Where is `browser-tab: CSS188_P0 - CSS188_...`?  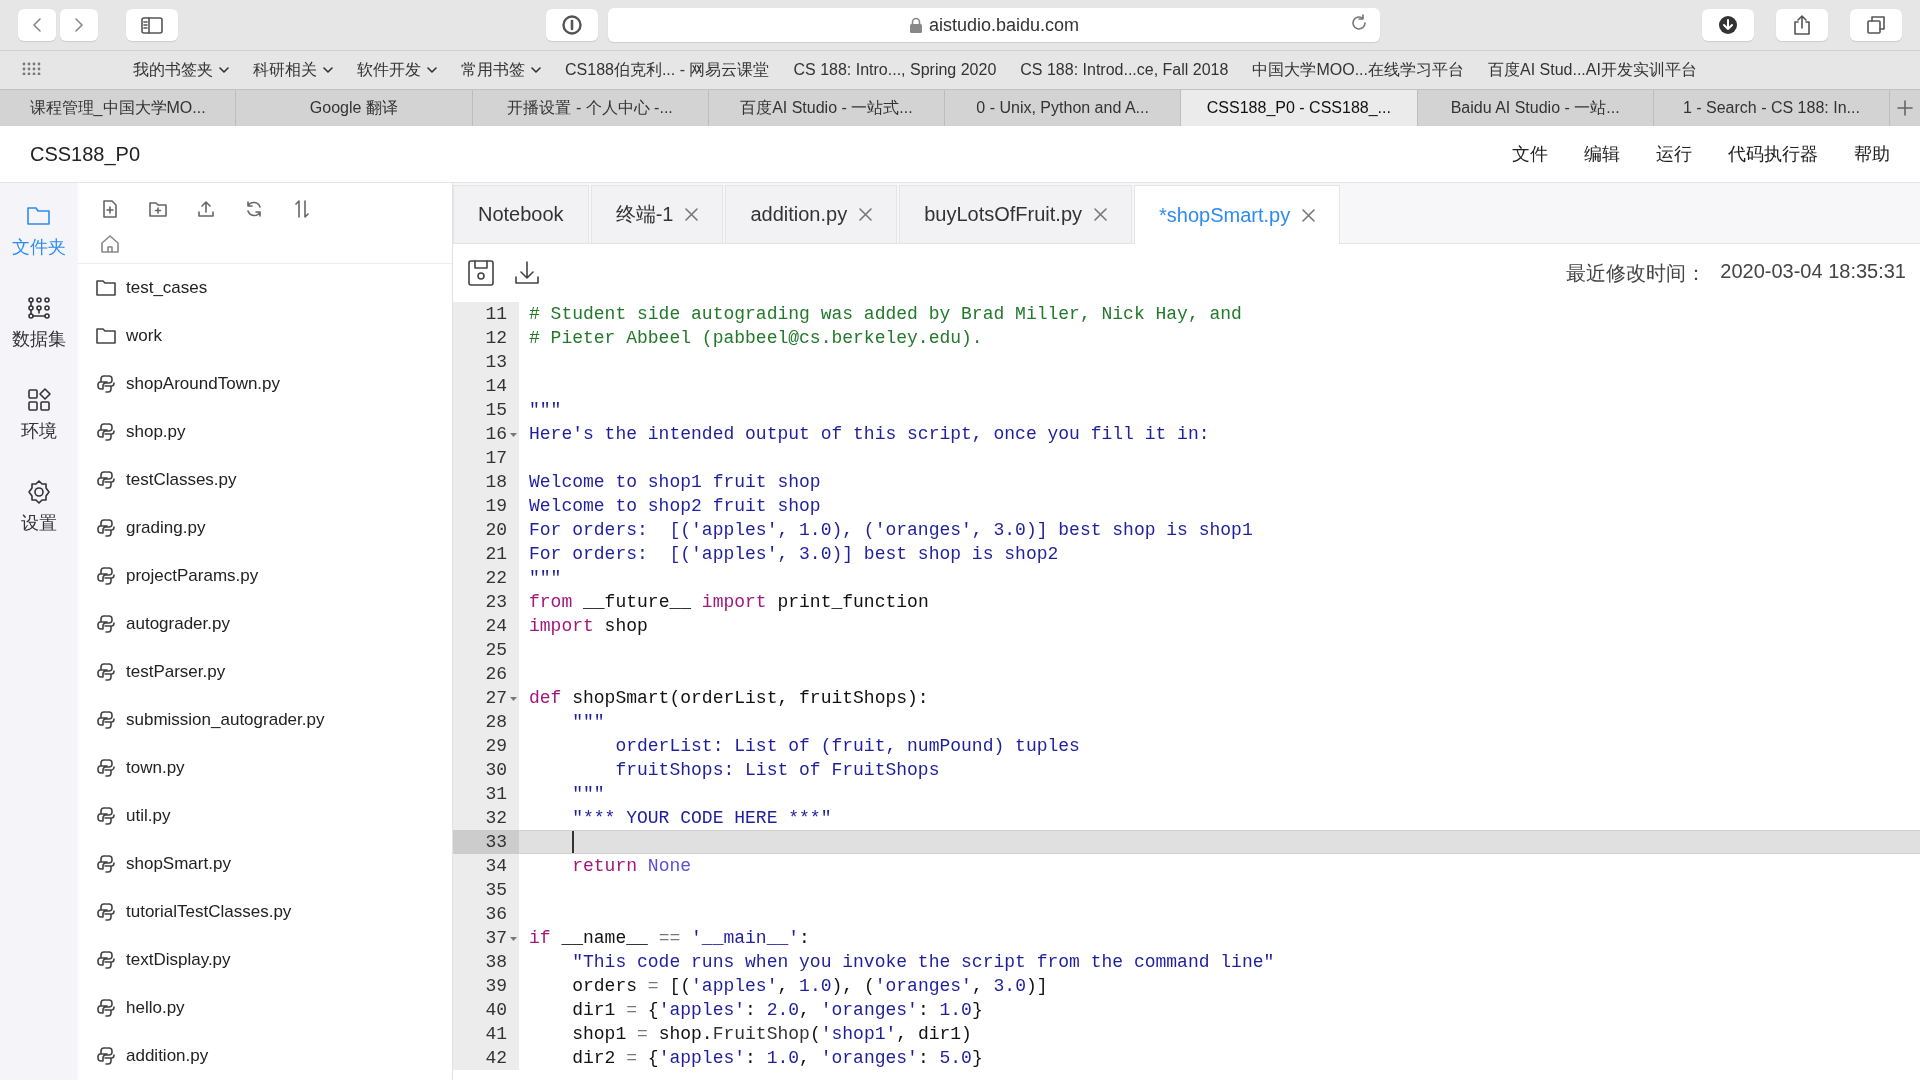
browser-tab: CSS188_P0 - CSS188_... is located at coordinates (1299, 108).